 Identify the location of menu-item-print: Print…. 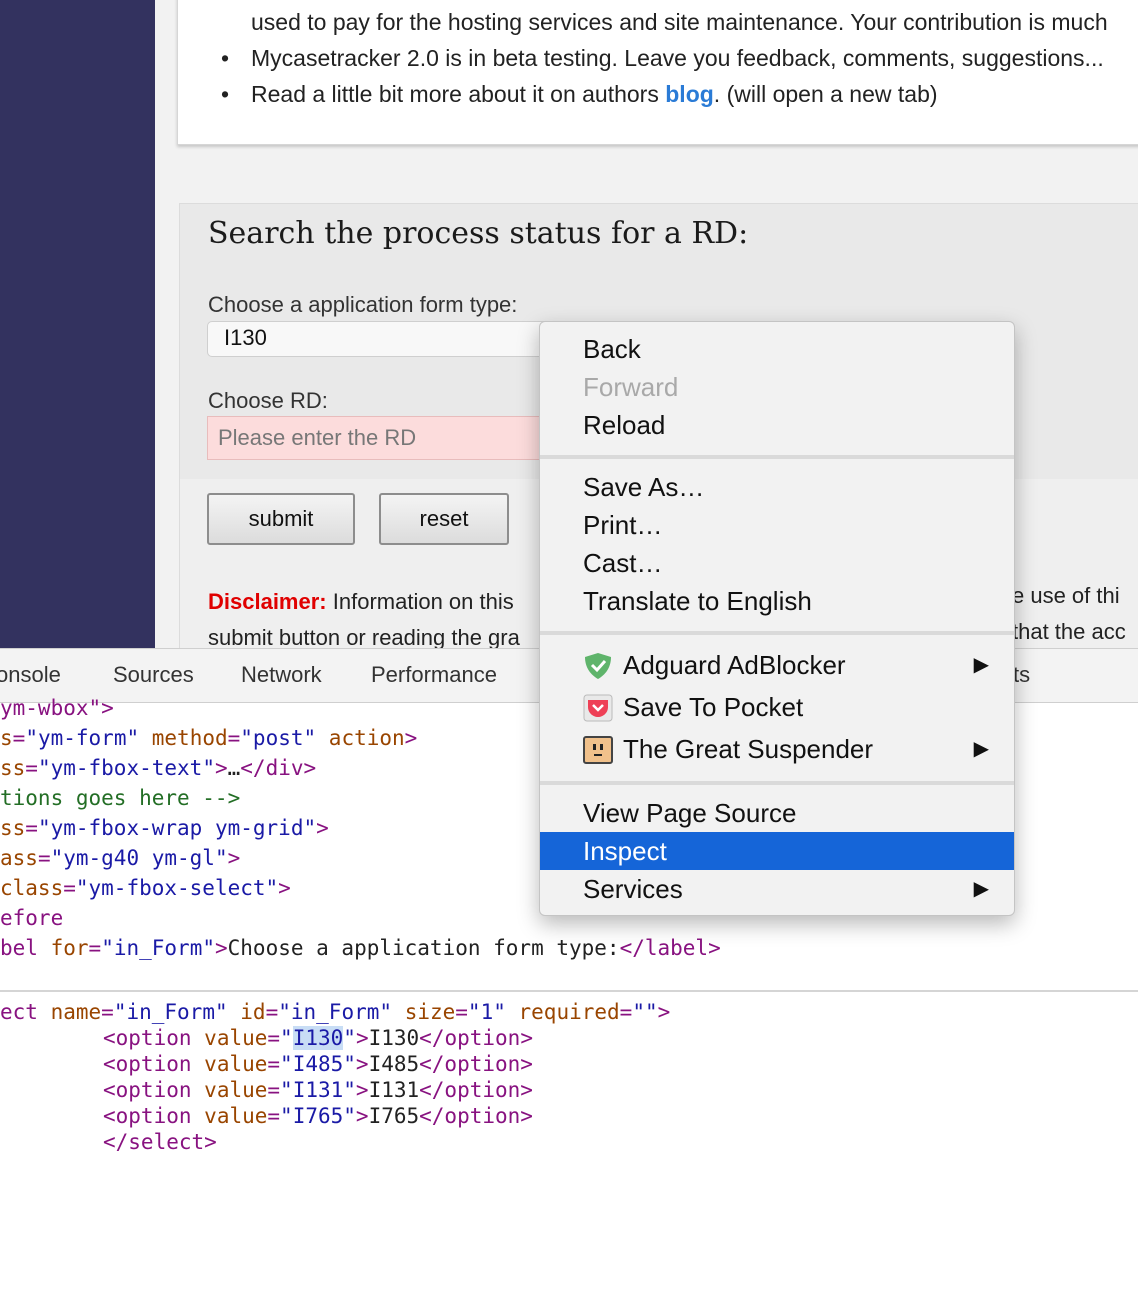
(777, 525).